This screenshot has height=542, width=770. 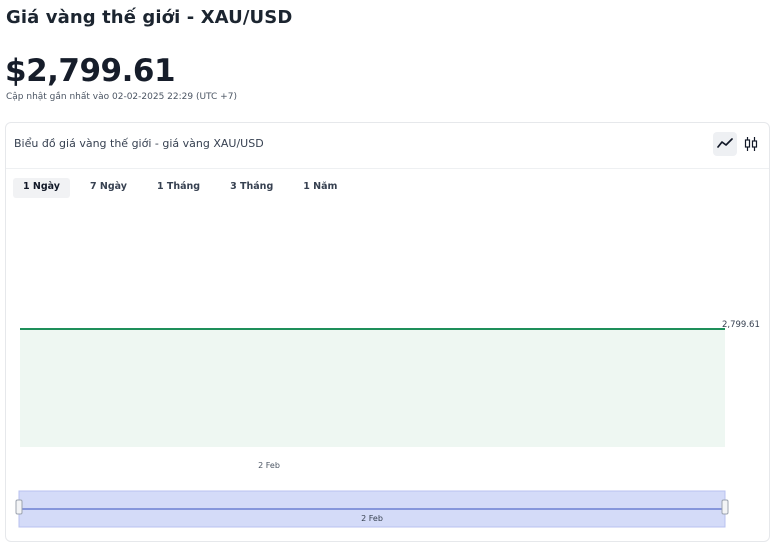 What do you see at coordinates (19, 507) in the screenshot?
I see `navigator-left-handle` at bounding box center [19, 507].